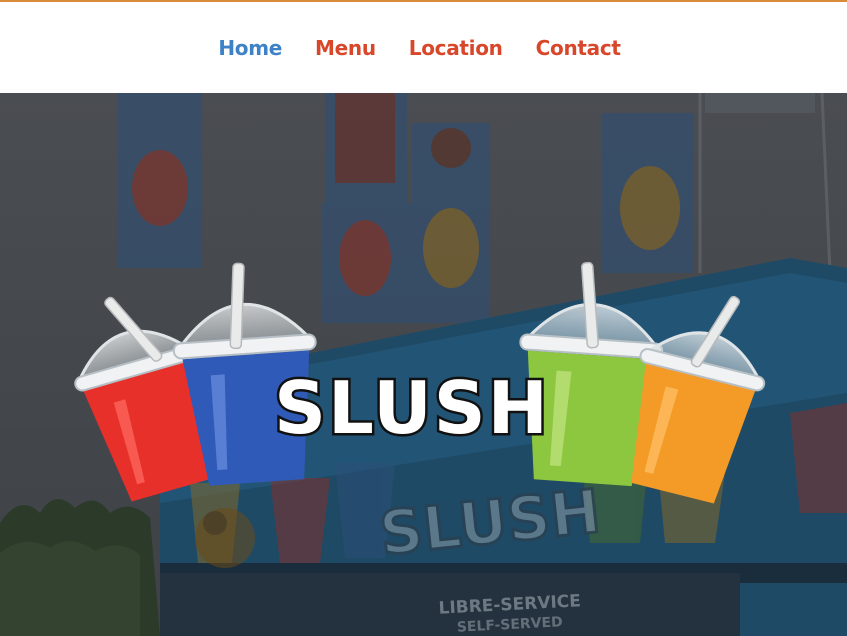  What do you see at coordinates (345, 48) in the screenshot?
I see `nav-menu-link: Menu` at bounding box center [345, 48].